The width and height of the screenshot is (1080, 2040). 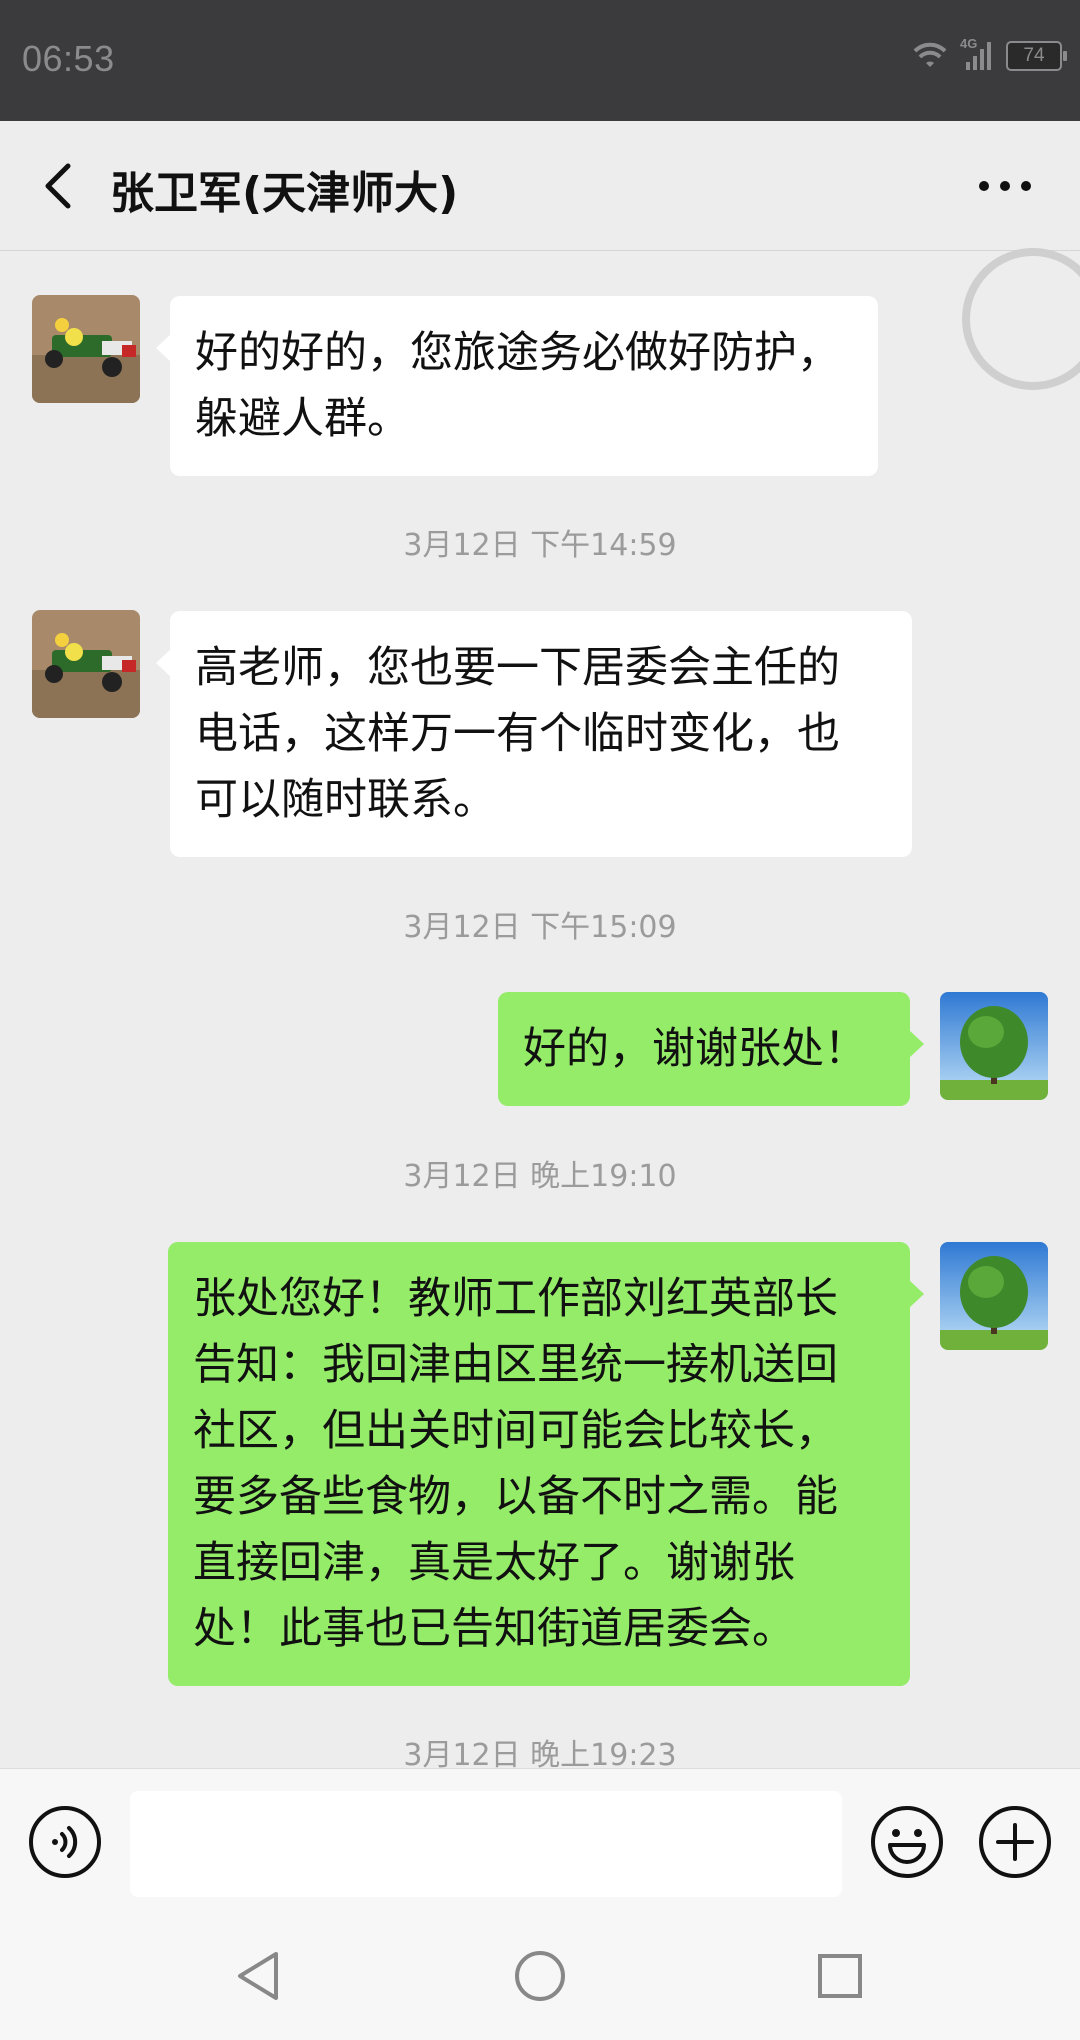 I want to click on message-timestamp: 3月12日 下午15:09, so click(x=540, y=927).